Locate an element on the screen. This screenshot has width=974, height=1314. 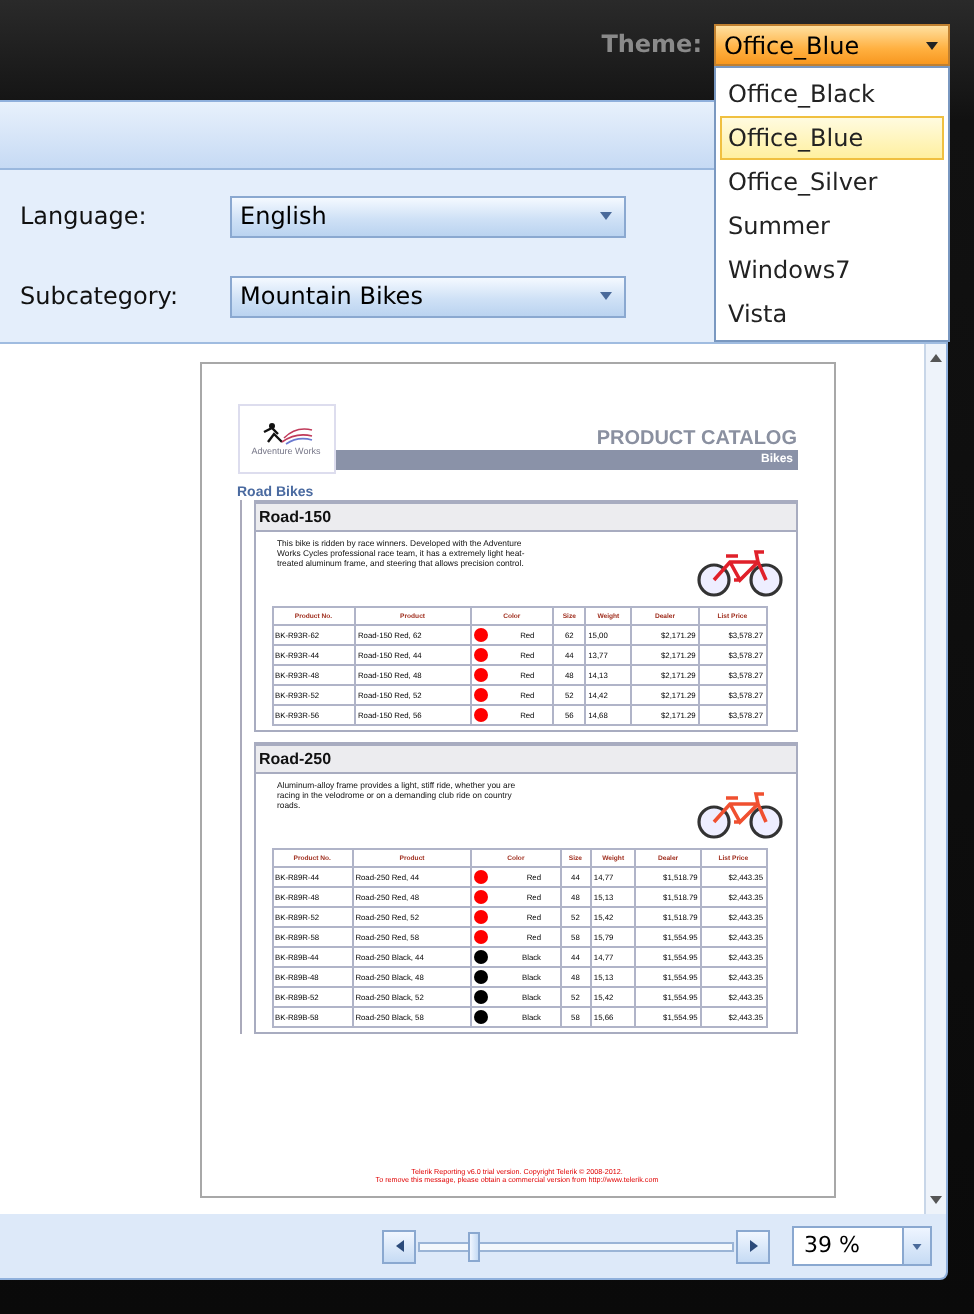
parameter-dropdown: Mountain Bikes is located at coordinates (428, 296).